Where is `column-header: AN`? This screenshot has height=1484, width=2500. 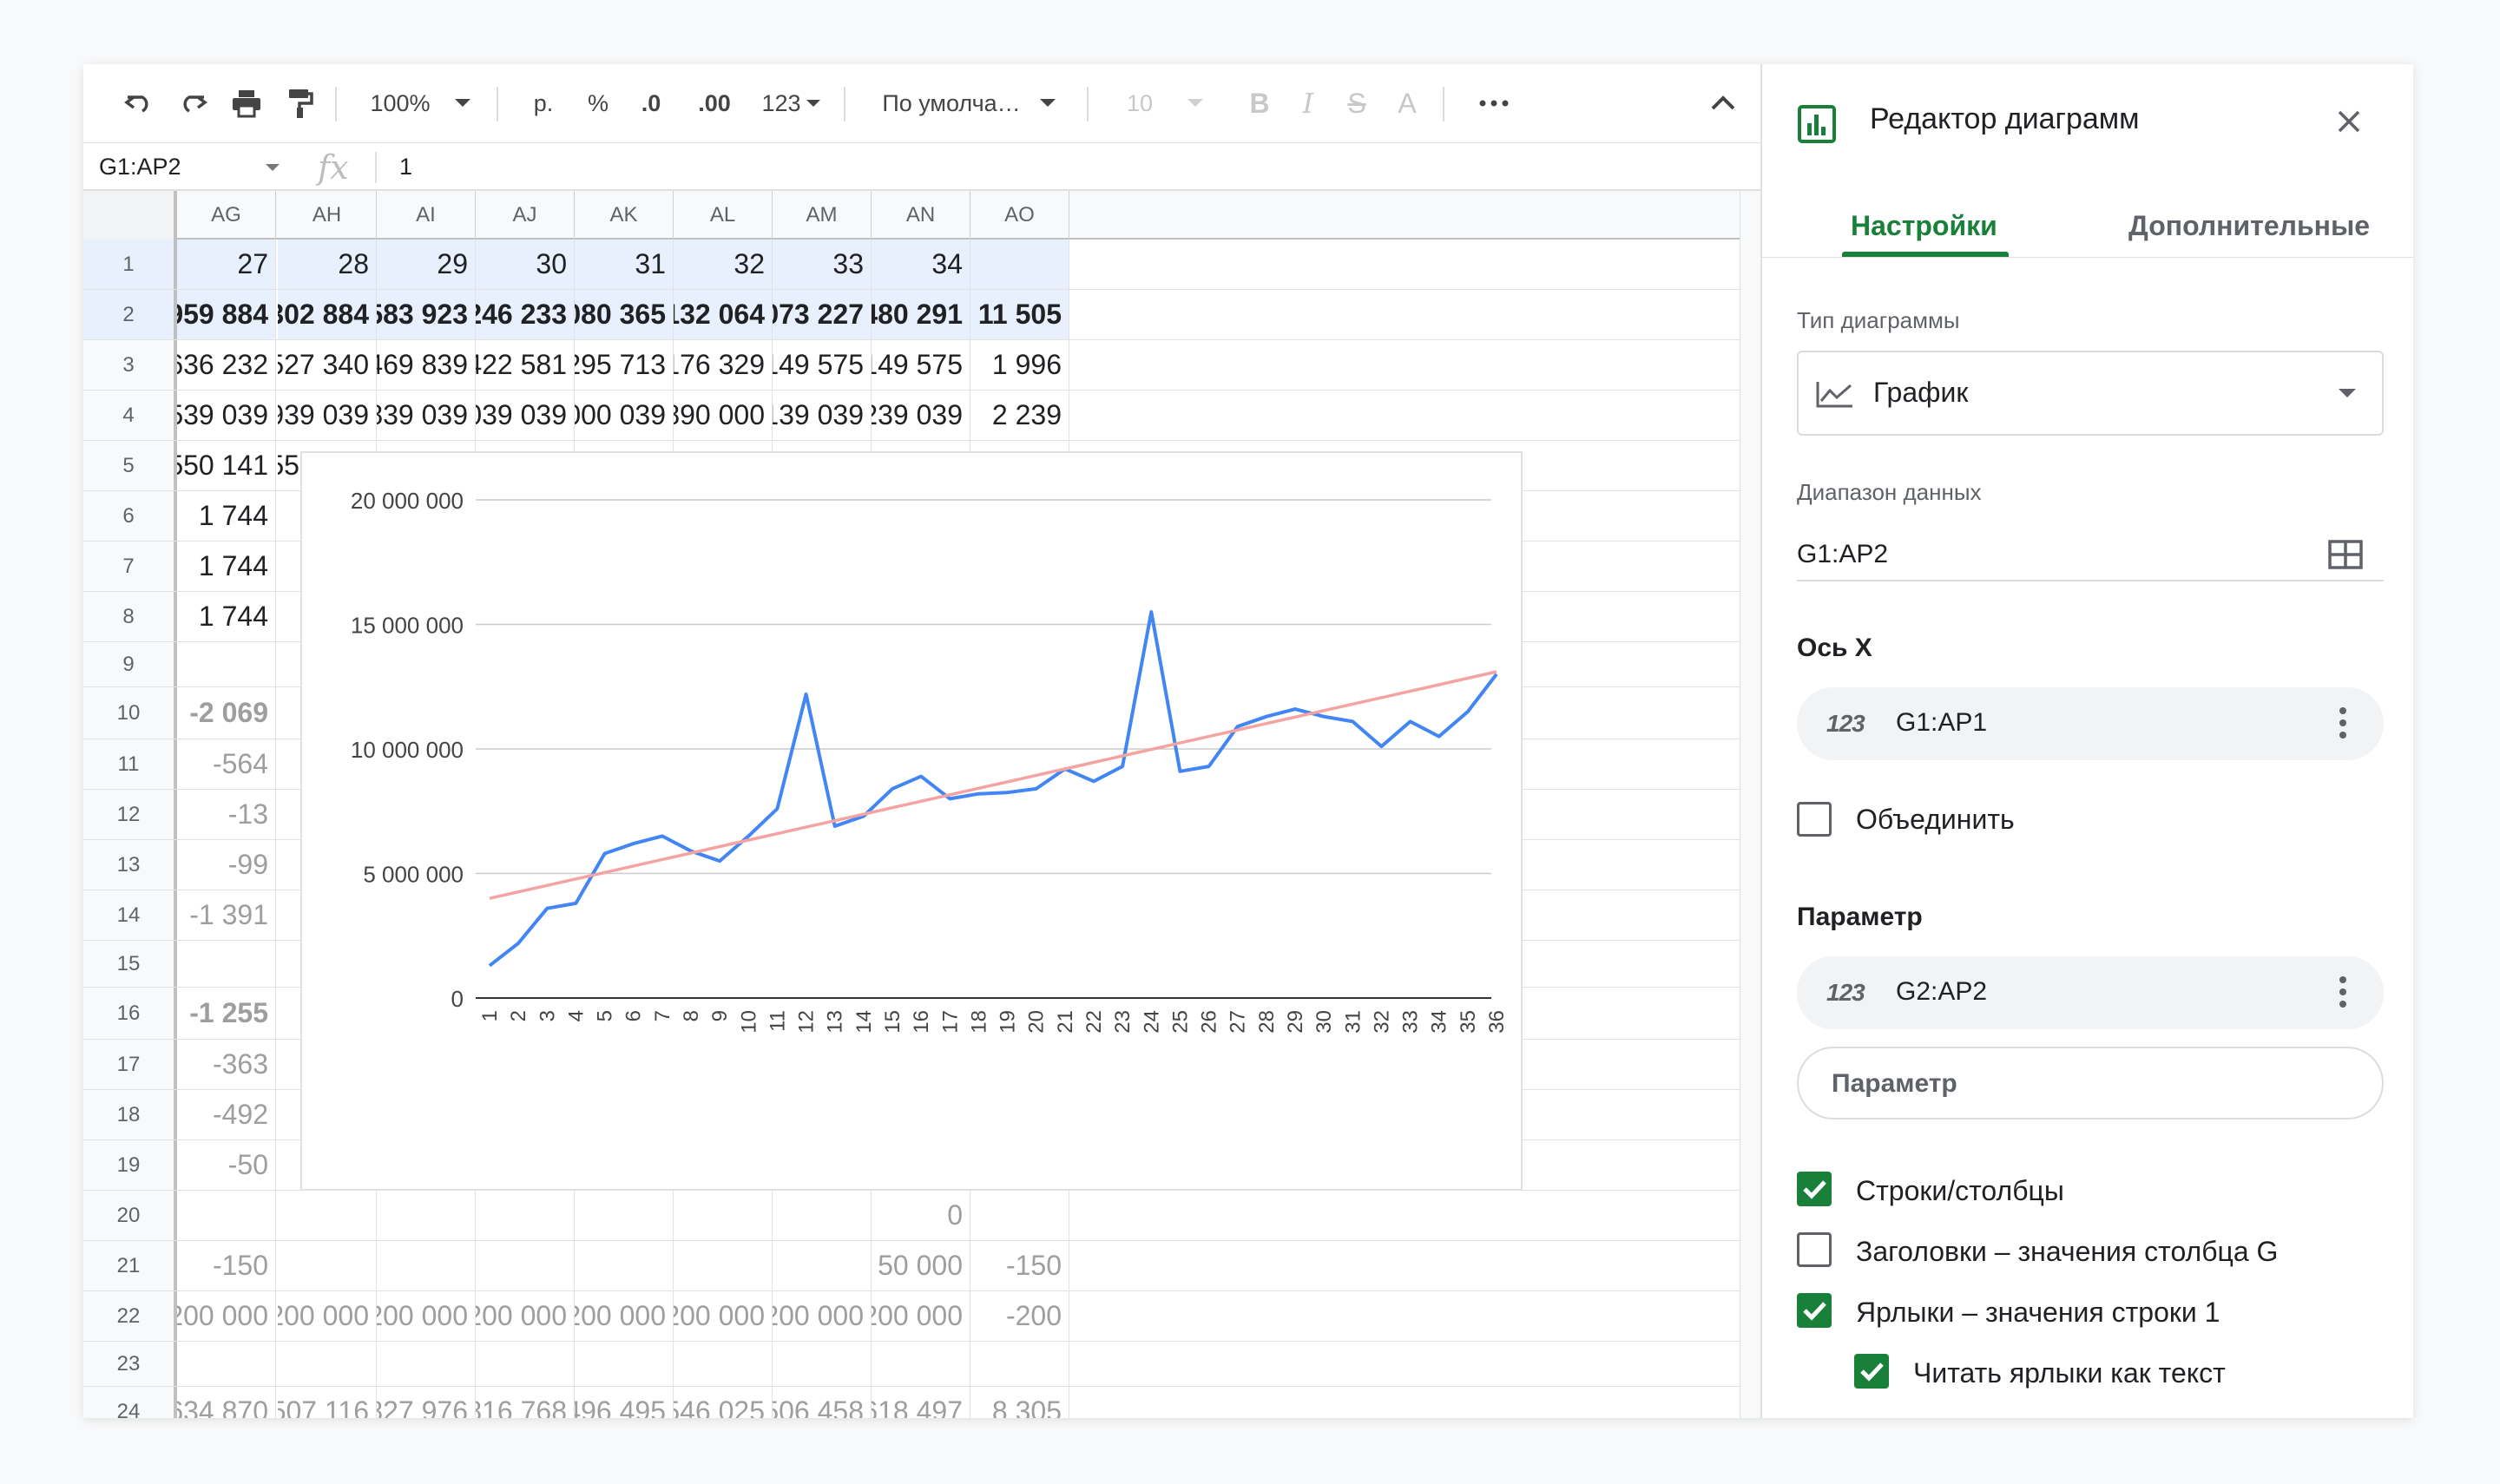 column-header: AN is located at coordinates (921, 215).